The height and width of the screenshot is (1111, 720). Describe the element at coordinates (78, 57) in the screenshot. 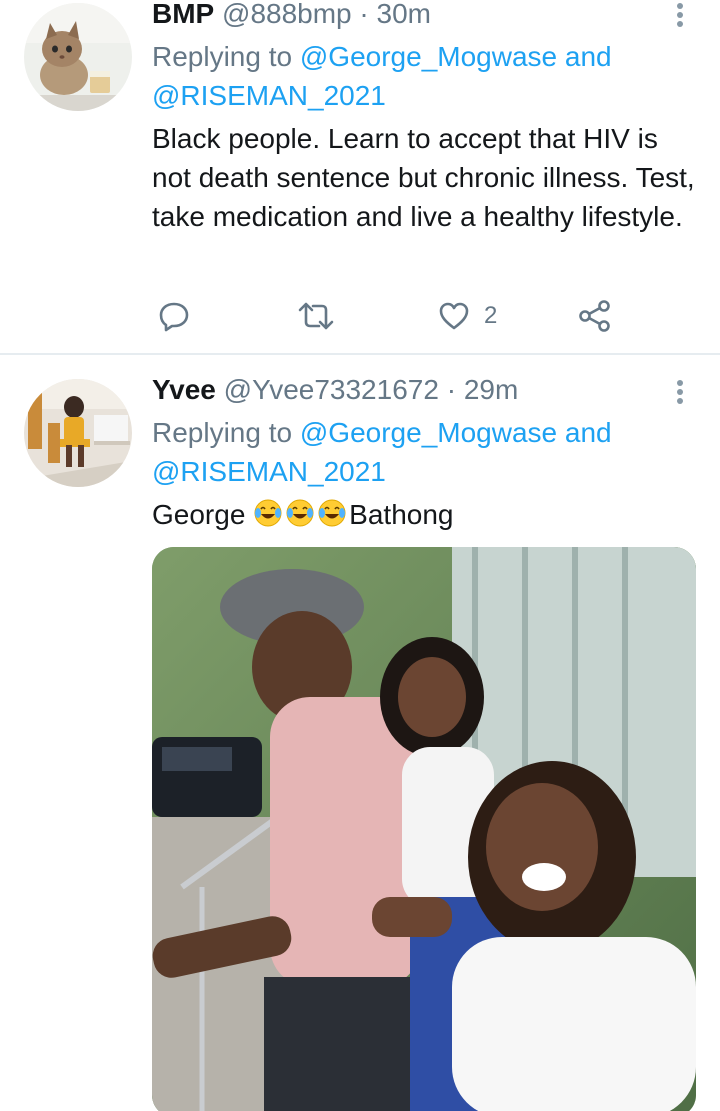

I see `avatar-bmp` at that location.